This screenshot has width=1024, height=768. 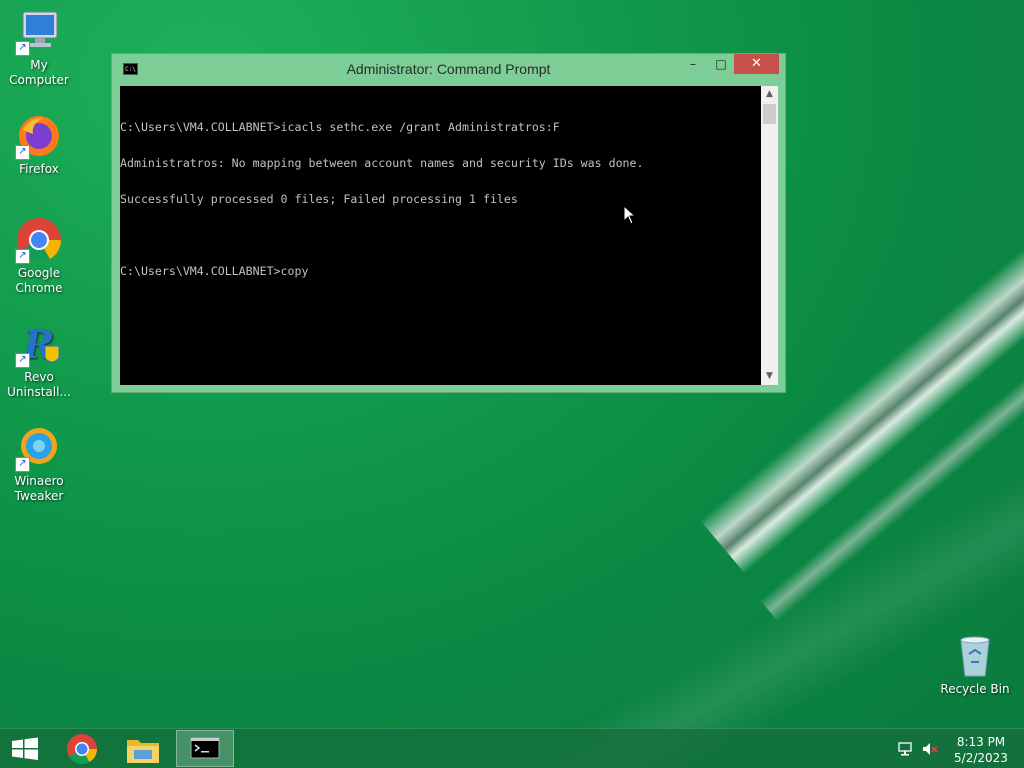 I want to click on window-titlebar: C:\ Administrator: Command Prompt – □ ✕, so click(x=448, y=69).